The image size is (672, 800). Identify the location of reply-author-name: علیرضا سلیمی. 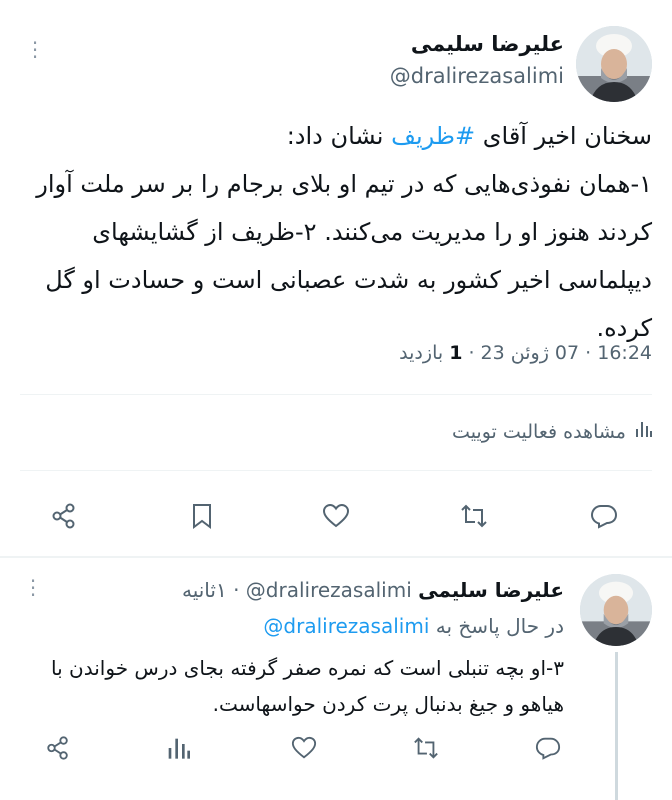
(491, 590).